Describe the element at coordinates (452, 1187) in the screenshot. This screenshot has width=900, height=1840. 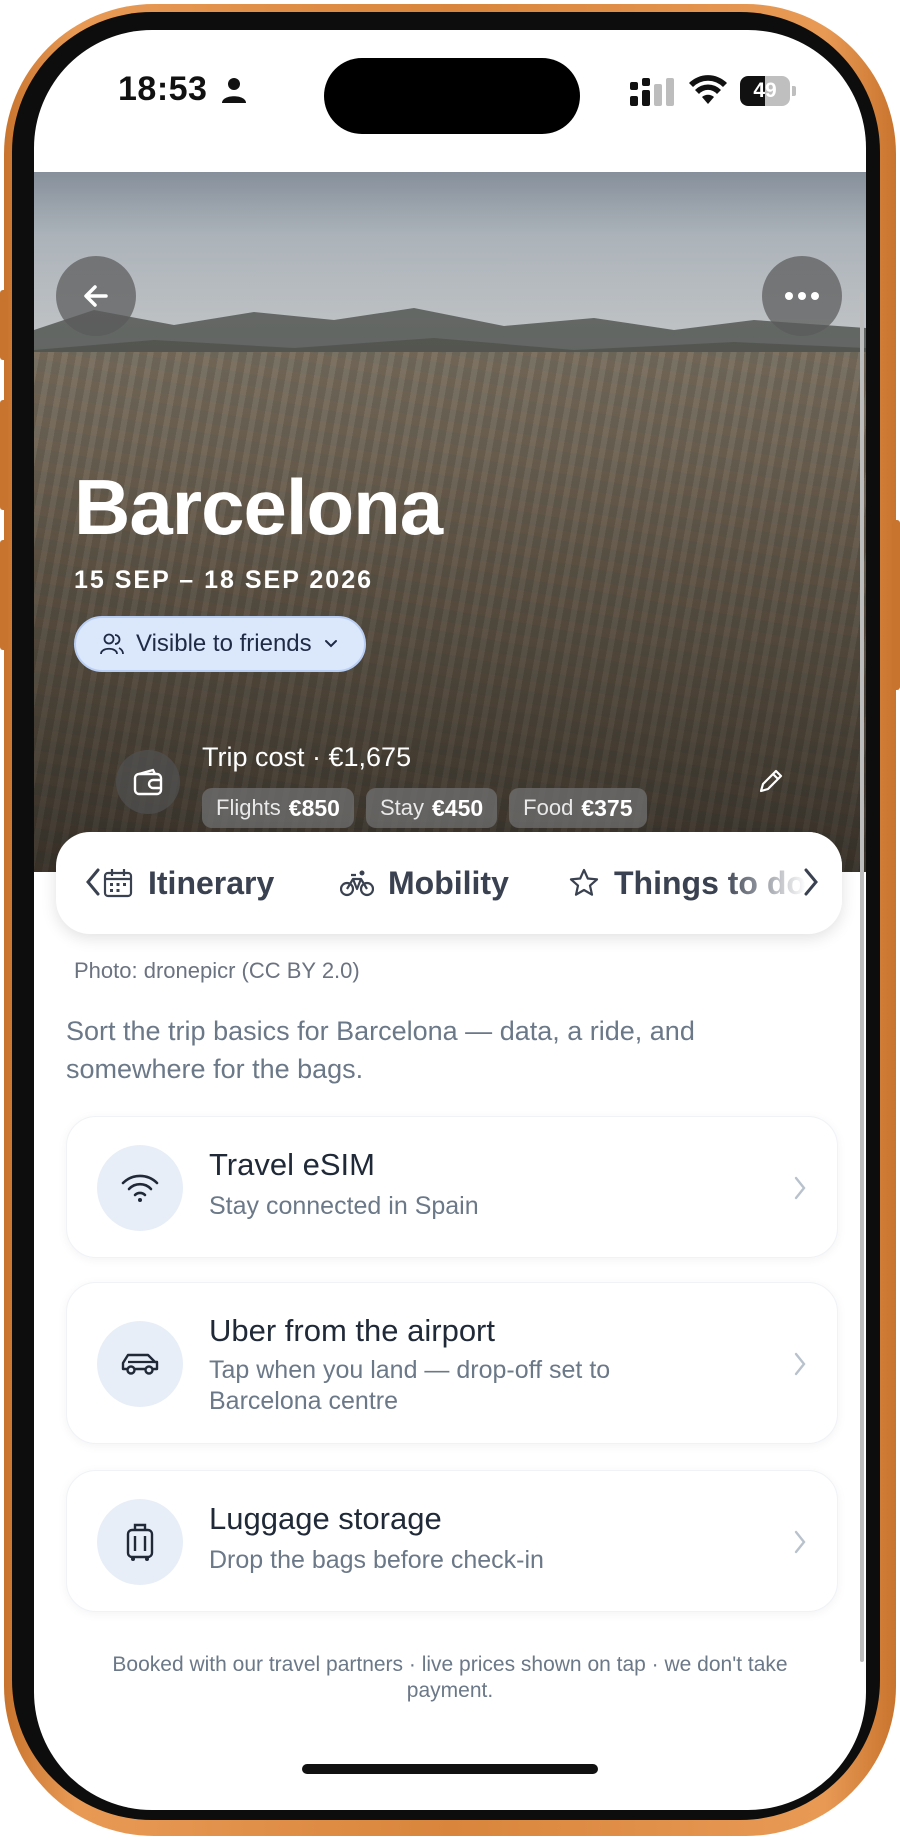
I see `esim-card: Travel eSIM Stay connected in Spain` at that location.